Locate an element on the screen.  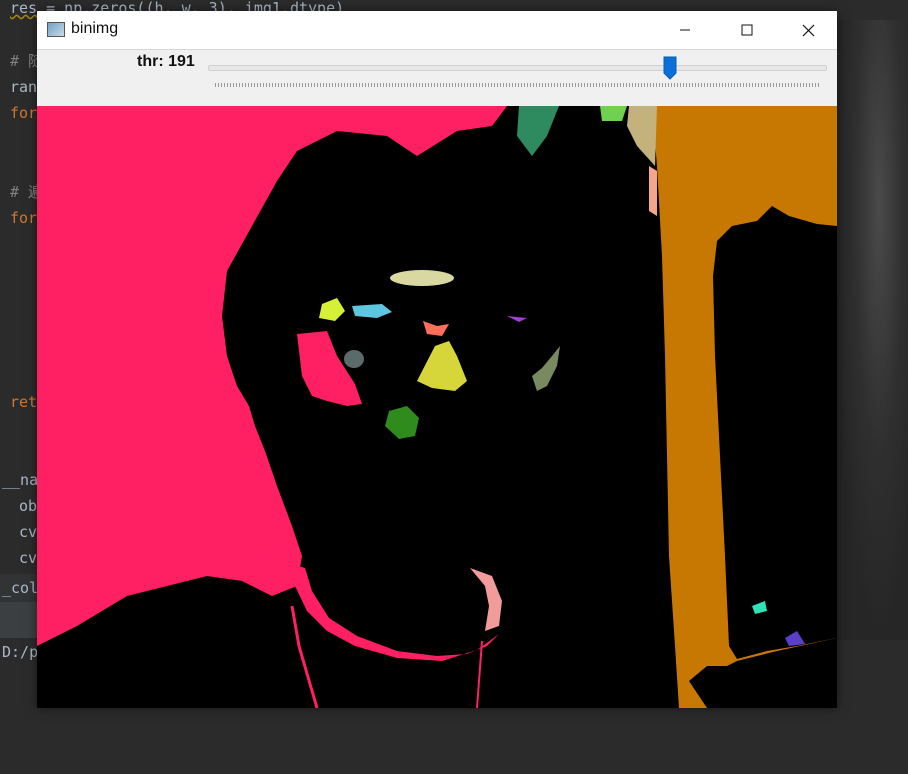
close-icon is located at coordinates (808, 30).